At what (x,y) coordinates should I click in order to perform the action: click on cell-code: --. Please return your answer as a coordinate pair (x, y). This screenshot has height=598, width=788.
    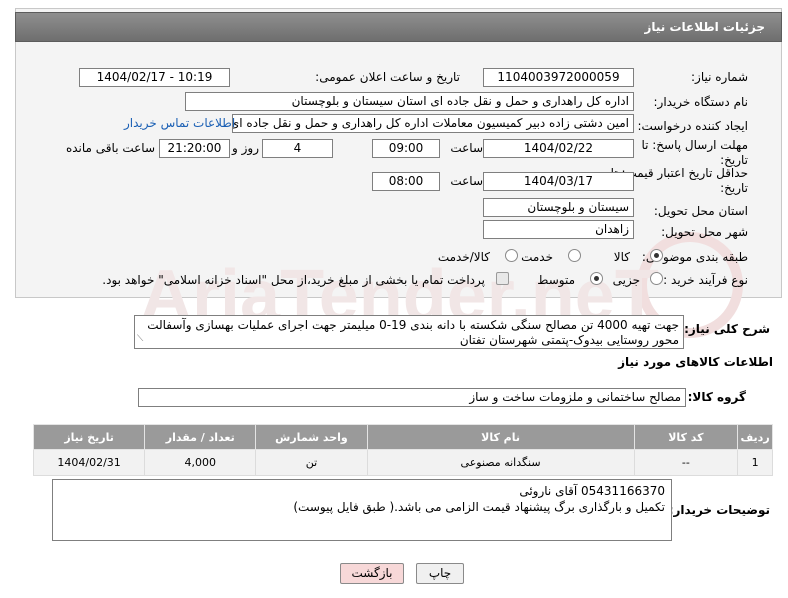
    Looking at the image, I should click on (686, 462).